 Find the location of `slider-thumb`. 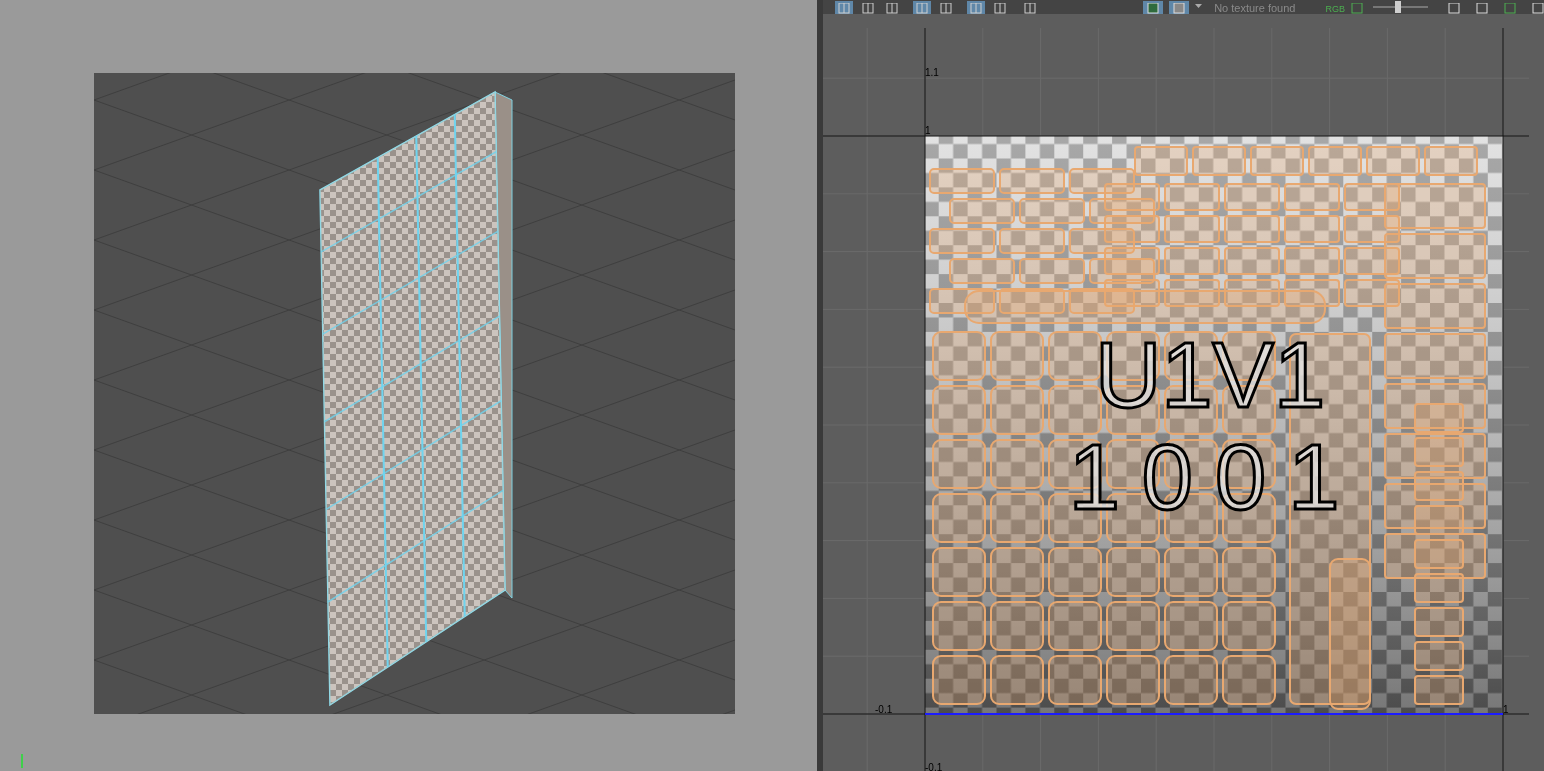

slider-thumb is located at coordinates (1397, 7).